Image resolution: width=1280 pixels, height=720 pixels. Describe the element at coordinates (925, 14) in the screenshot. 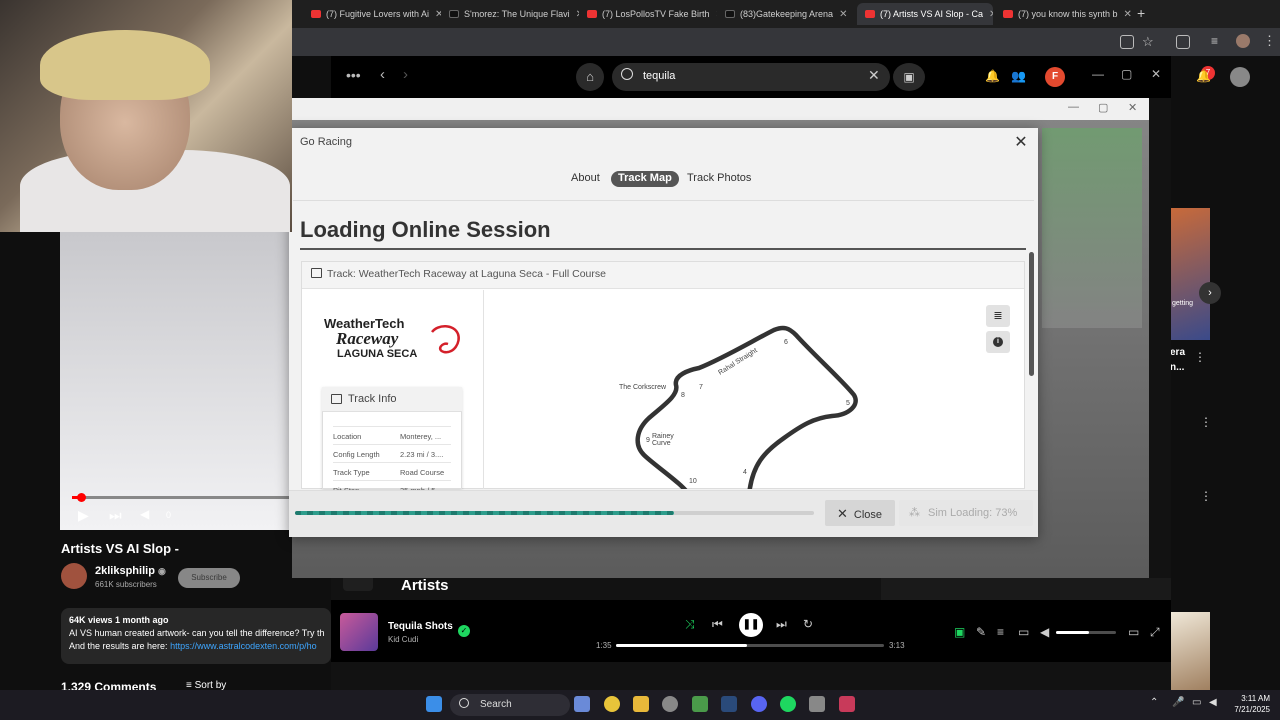

I see `browser-tab-active: (7) Artists VS AI Slop - Ca✕` at that location.